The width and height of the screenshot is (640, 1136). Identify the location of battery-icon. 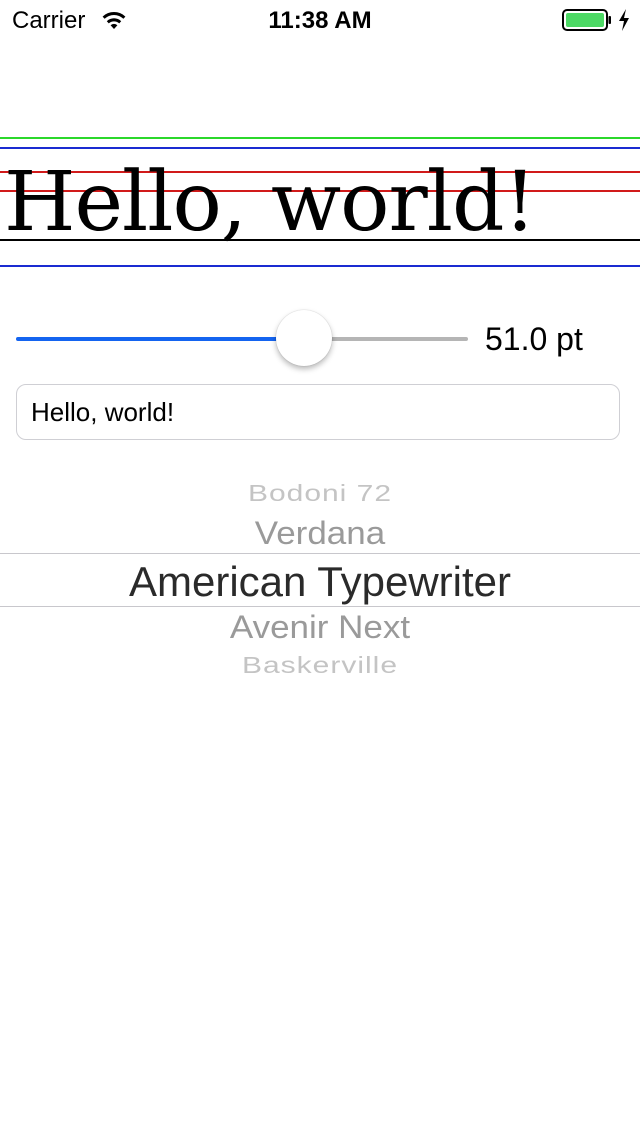
(586, 20).